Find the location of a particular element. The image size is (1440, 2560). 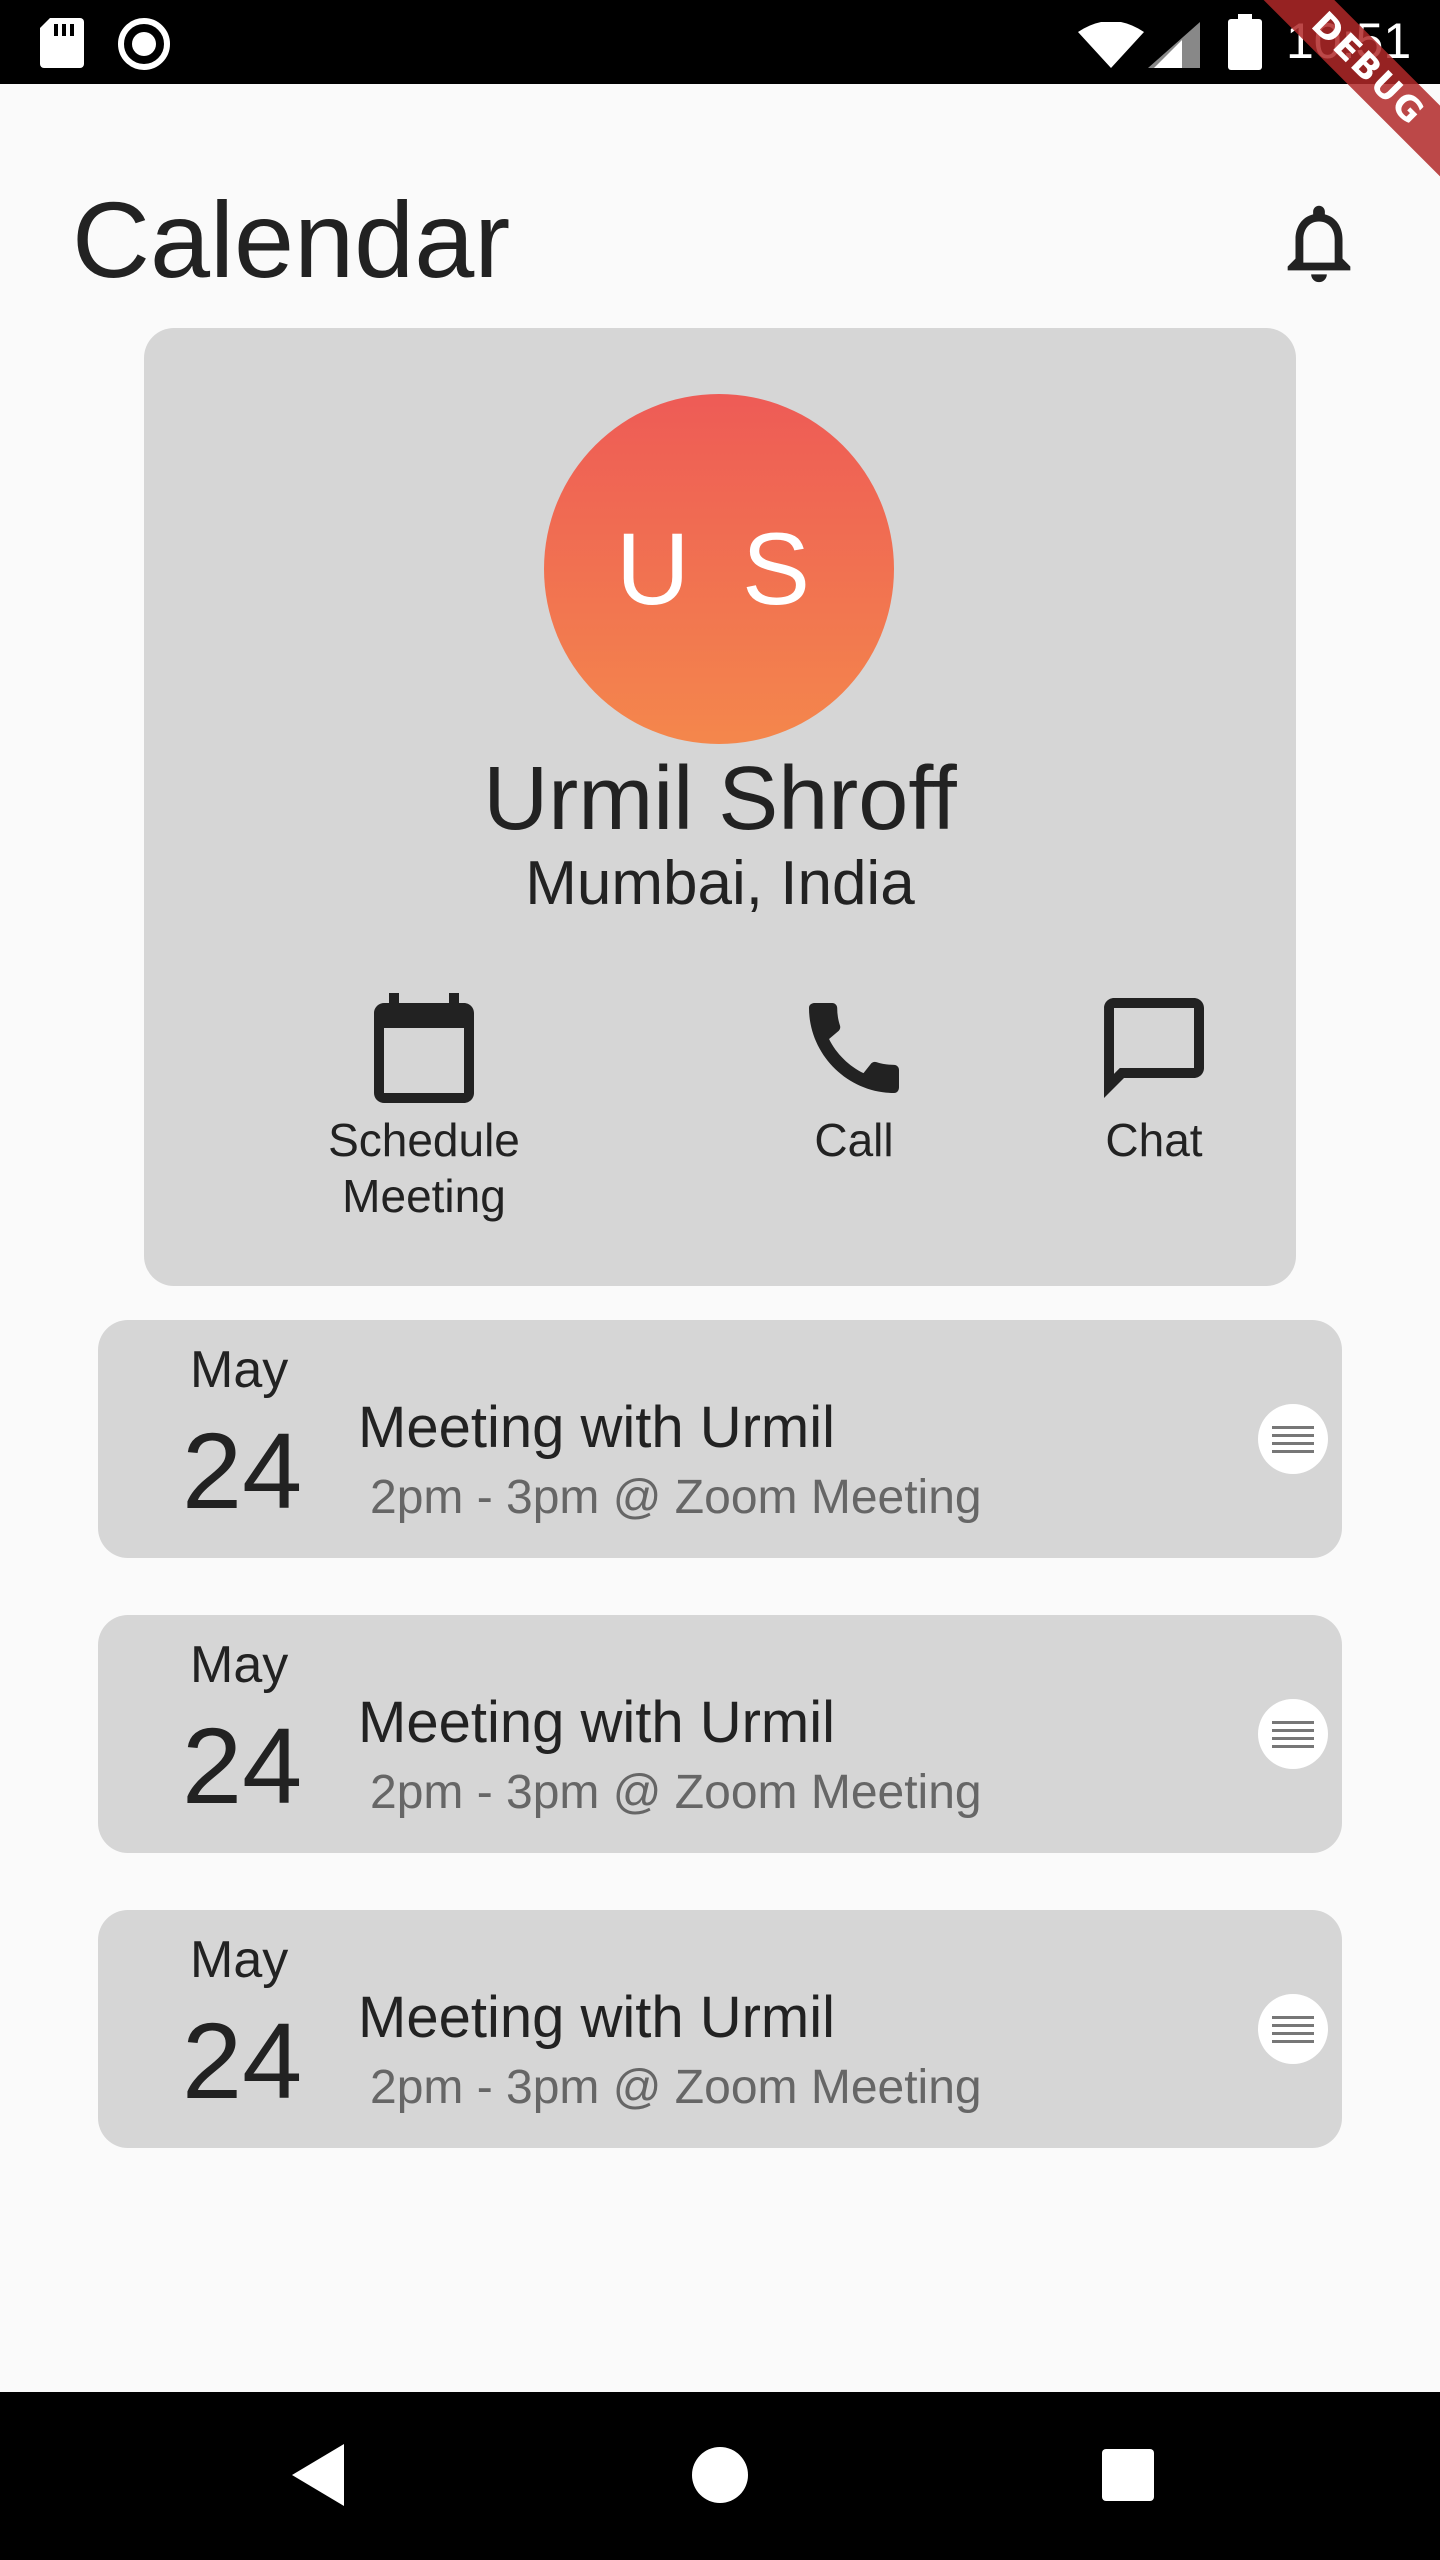

chat-icon is located at coordinates (1154, 1048).